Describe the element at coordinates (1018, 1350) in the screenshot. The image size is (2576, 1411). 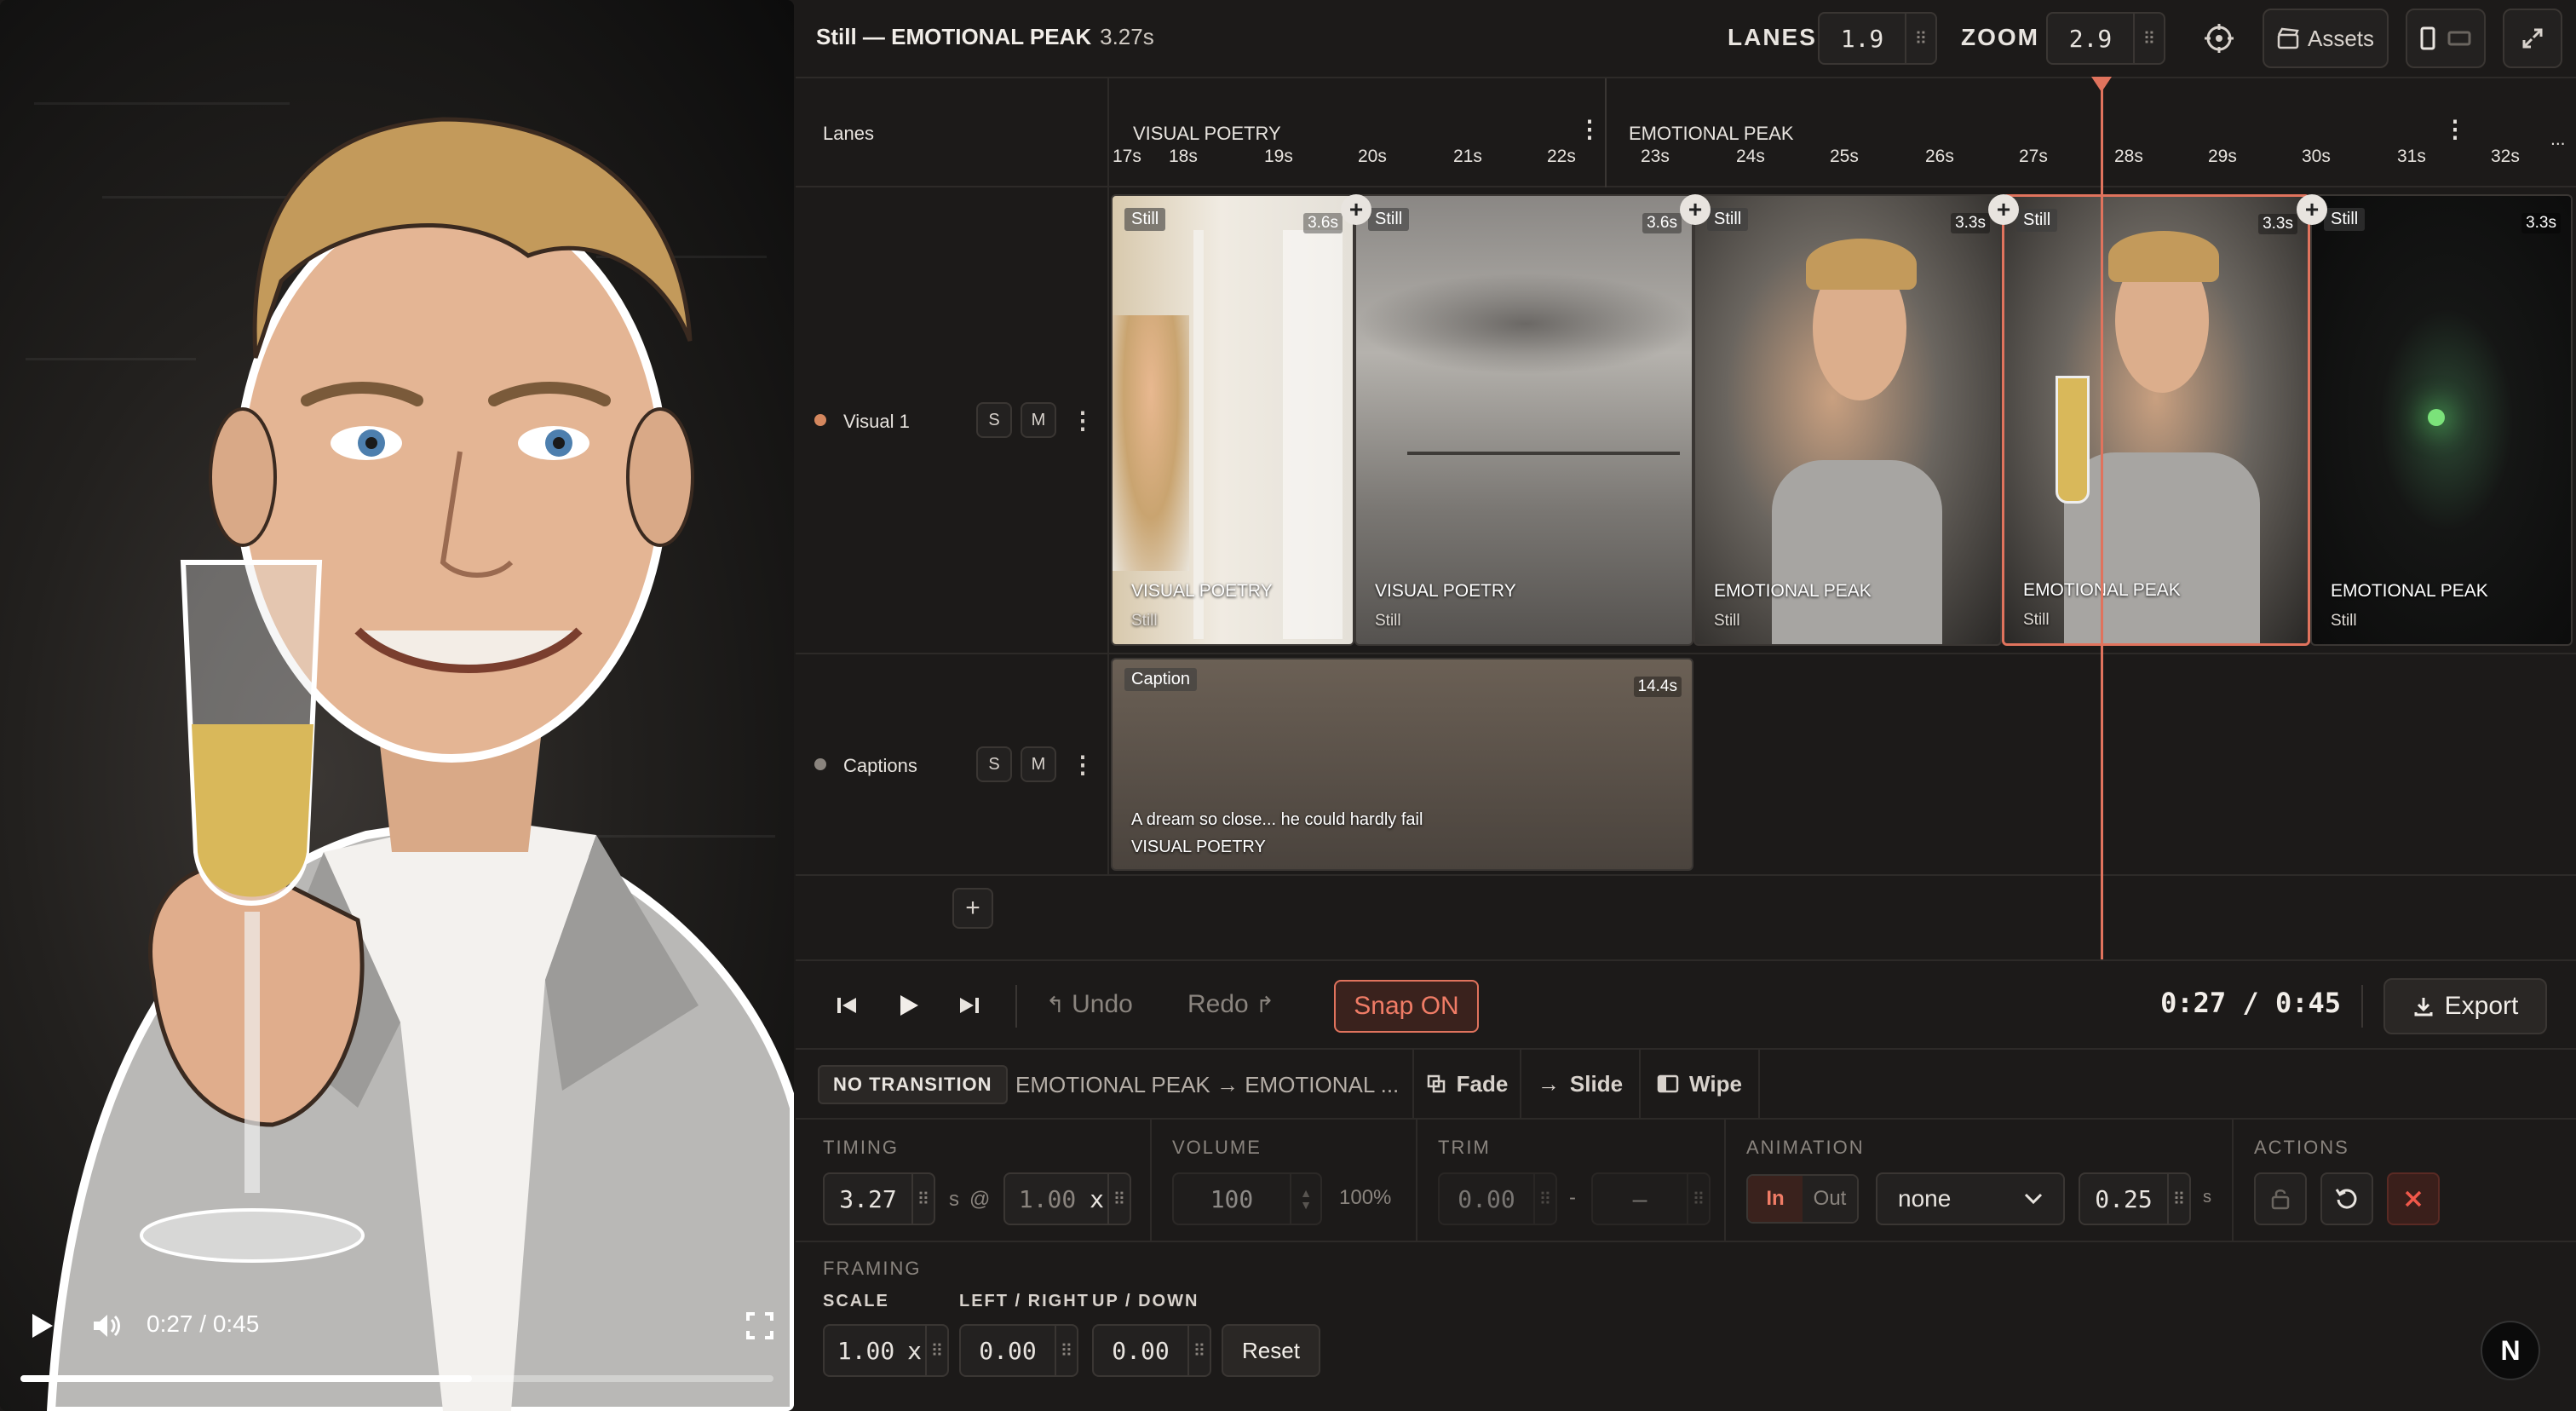
I see `left-right-input: 0.00 ⠿` at that location.